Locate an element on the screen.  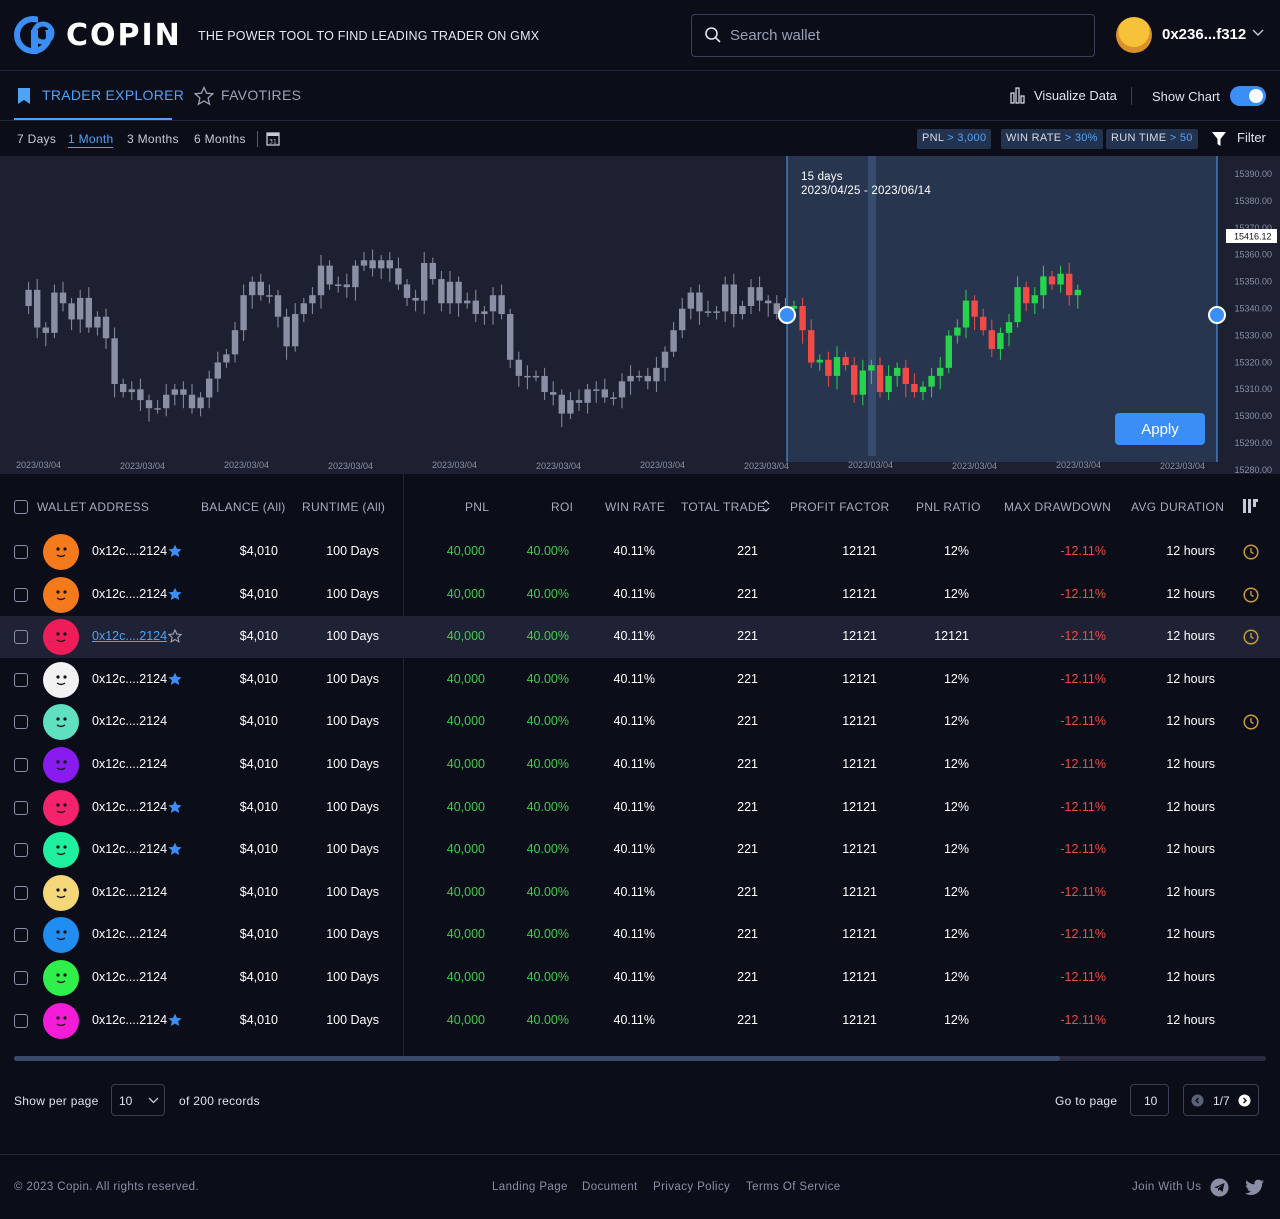
telegram-icon is located at coordinates (1219, 1187).